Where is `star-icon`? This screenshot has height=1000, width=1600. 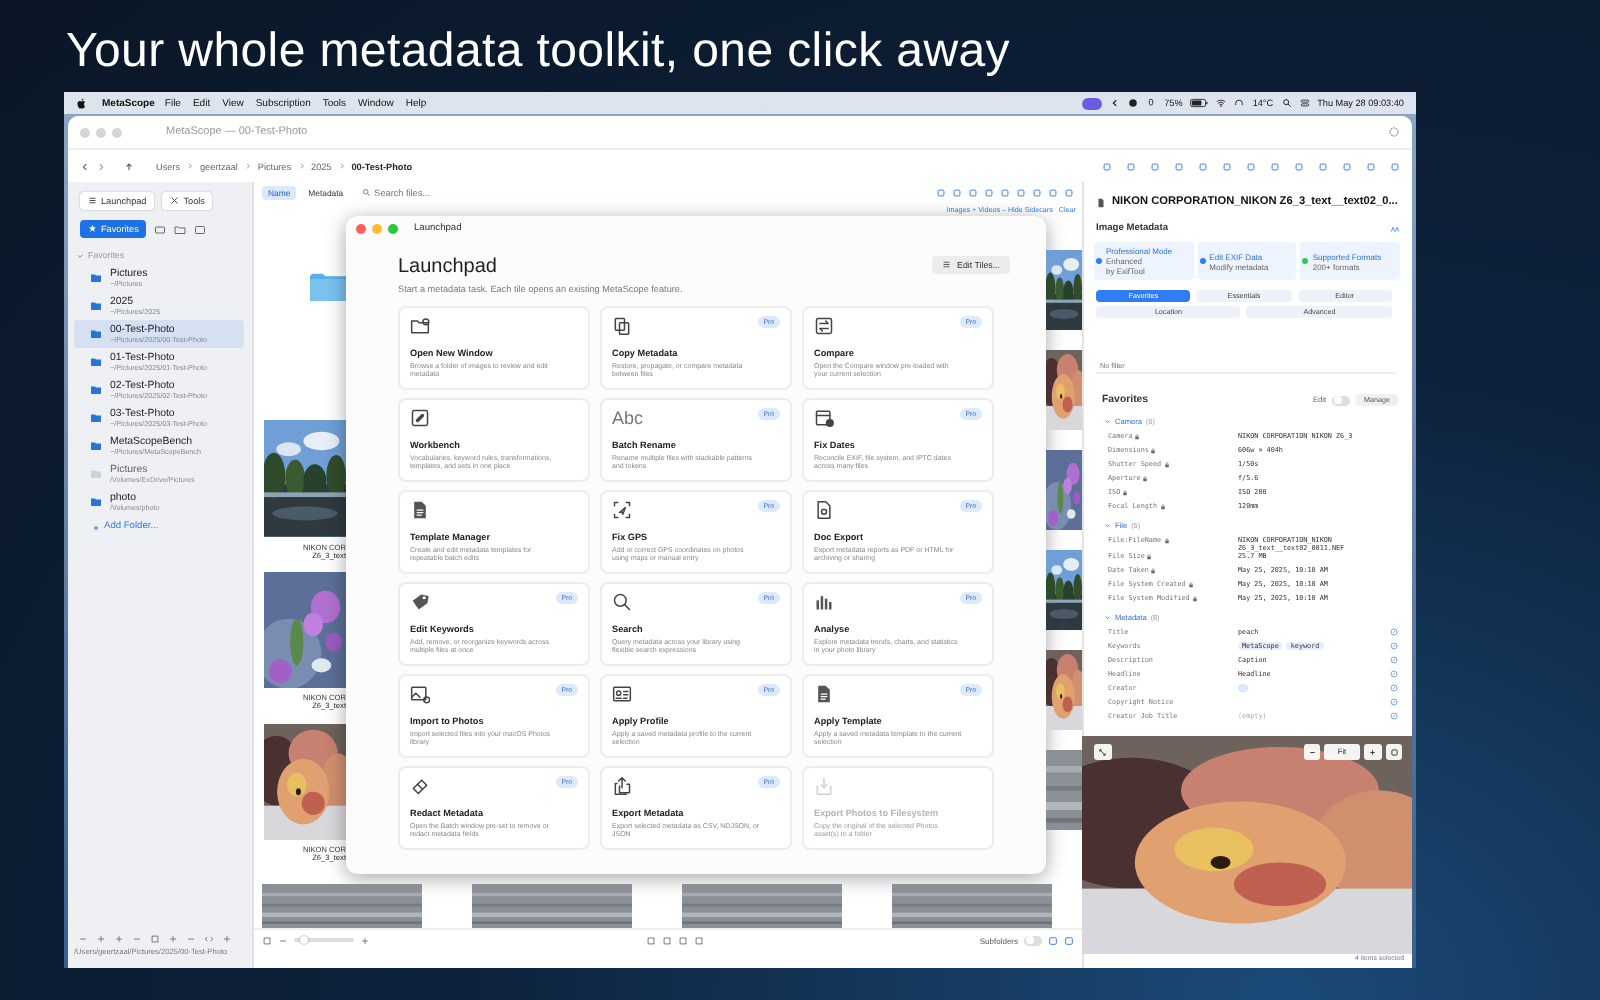 star-icon is located at coordinates (92, 229).